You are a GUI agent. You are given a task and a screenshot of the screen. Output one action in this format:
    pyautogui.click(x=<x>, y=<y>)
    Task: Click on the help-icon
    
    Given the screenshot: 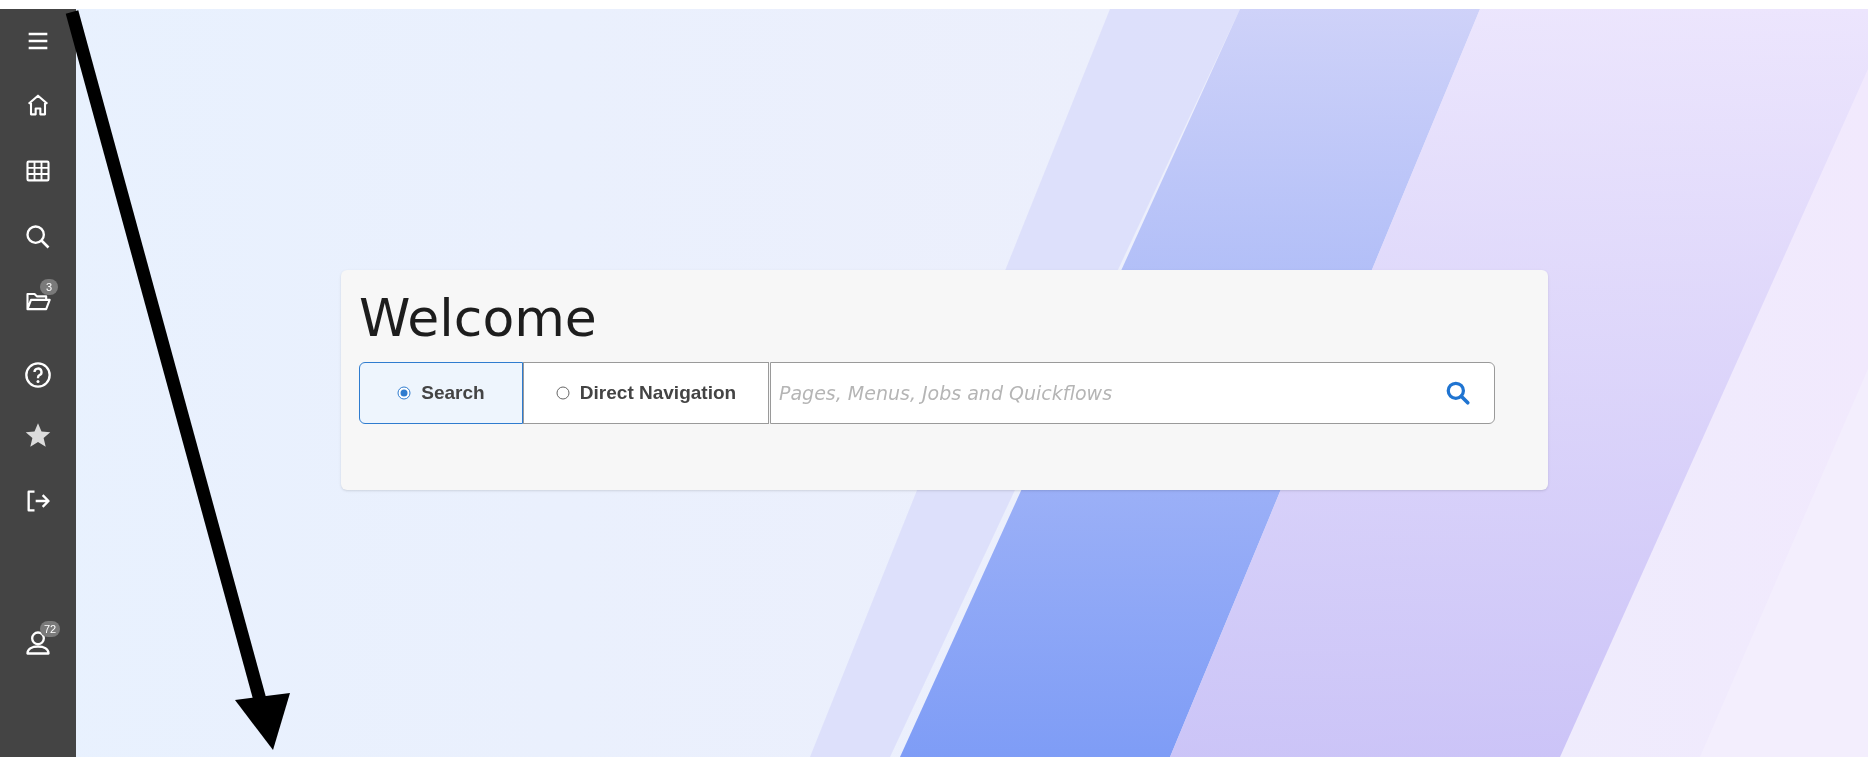 What is the action you would take?
    pyautogui.click(x=38, y=375)
    